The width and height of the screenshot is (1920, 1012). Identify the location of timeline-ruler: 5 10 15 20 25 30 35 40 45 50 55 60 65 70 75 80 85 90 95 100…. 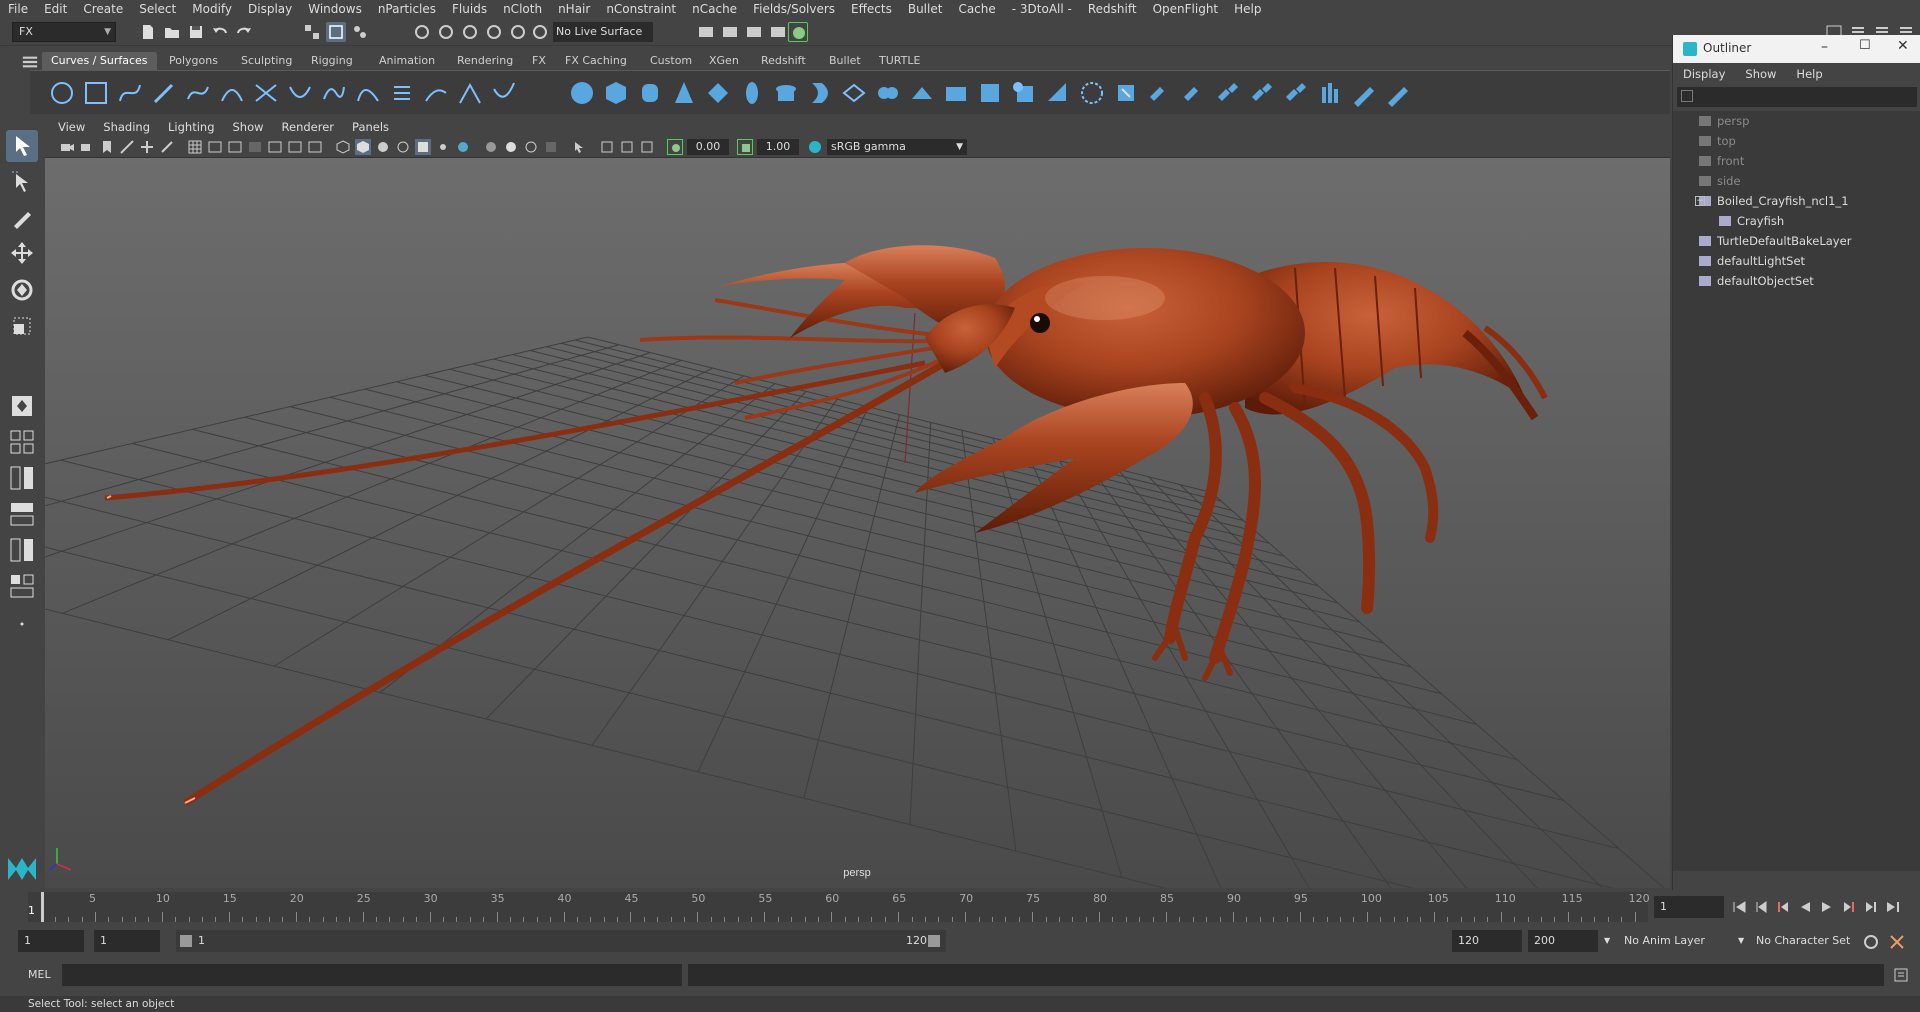
(839, 907).